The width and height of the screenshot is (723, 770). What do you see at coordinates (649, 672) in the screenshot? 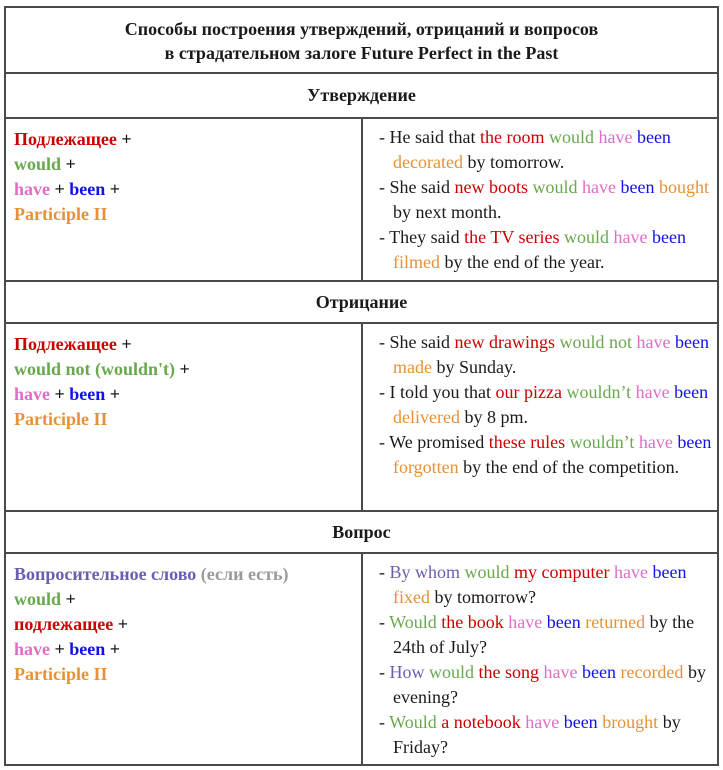
I see `text-segment-orange: recorded` at bounding box center [649, 672].